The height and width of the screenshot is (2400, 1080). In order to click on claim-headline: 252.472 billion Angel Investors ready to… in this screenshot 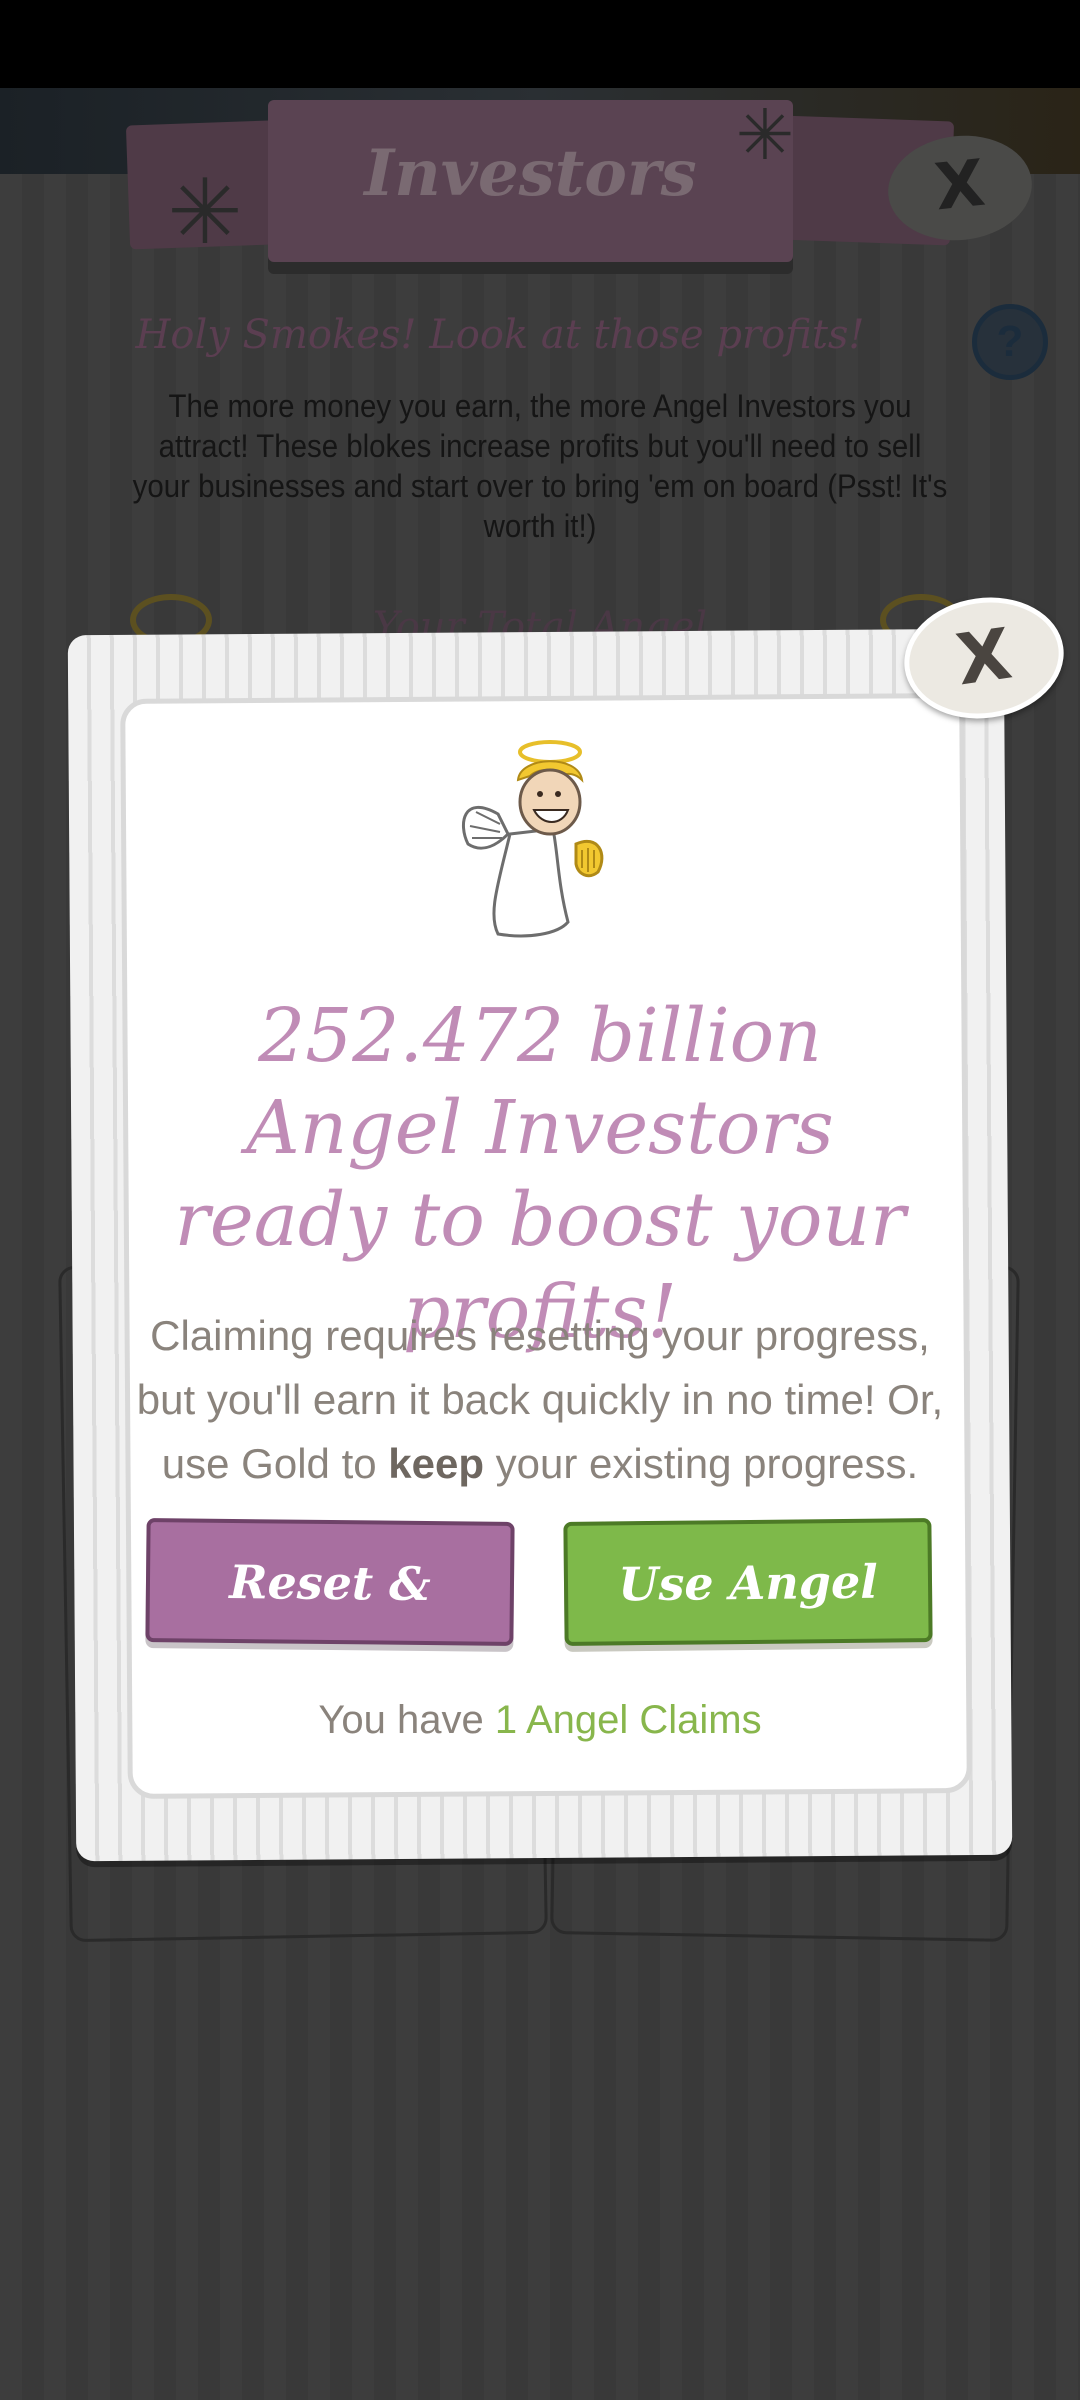, I will do `click(540, 1174)`.